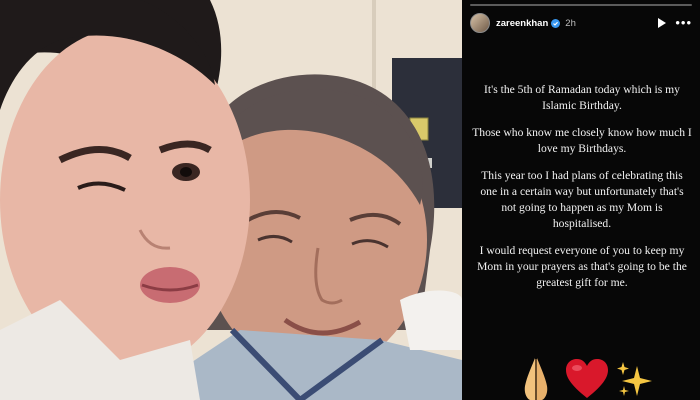 The width and height of the screenshot is (700, 400). What do you see at coordinates (570, 23) in the screenshot?
I see `post-time: 2h` at bounding box center [570, 23].